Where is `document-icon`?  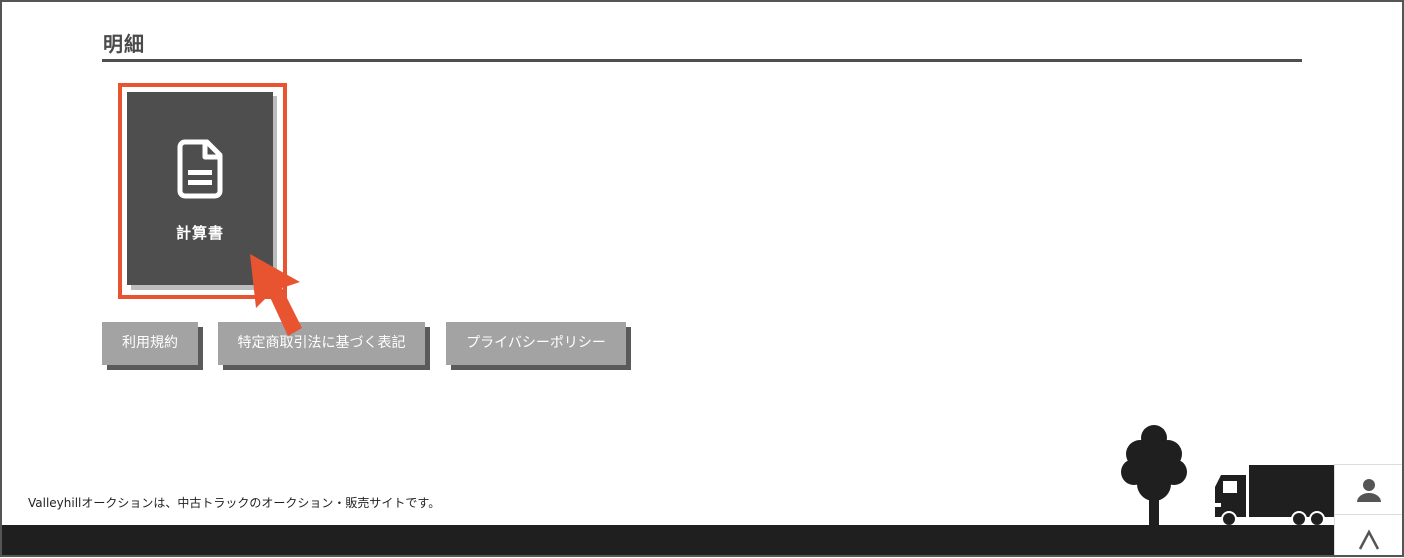 document-icon is located at coordinates (200, 169).